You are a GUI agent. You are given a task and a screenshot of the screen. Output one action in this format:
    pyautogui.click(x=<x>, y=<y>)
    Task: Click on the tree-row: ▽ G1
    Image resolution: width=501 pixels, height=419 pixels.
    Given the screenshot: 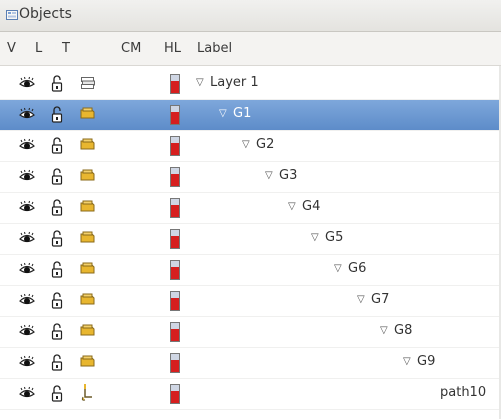 What is the action you would take?
    pyautogui.click(x=250, y=115)
    